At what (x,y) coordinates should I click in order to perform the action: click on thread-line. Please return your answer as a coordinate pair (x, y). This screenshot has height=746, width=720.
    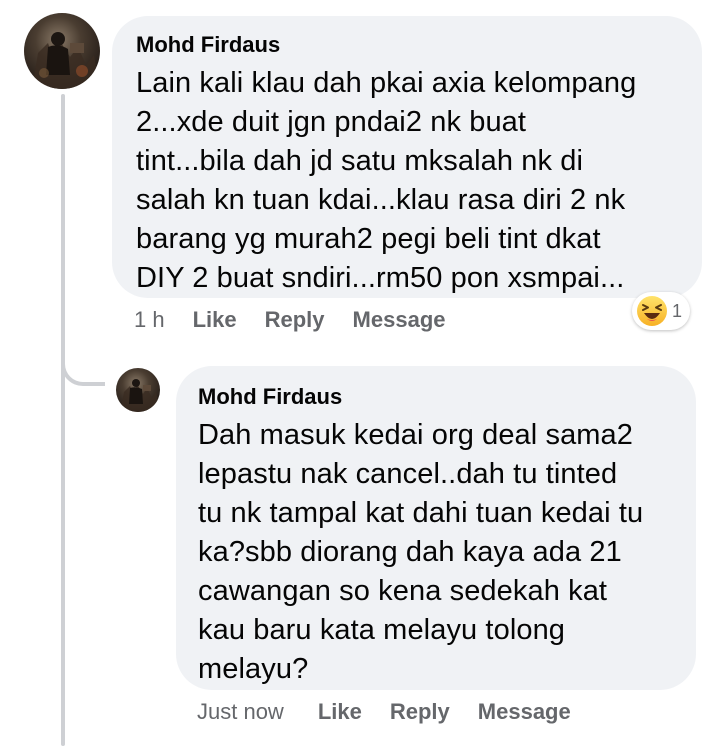
    Looking at the image, I should click on (63, 420).